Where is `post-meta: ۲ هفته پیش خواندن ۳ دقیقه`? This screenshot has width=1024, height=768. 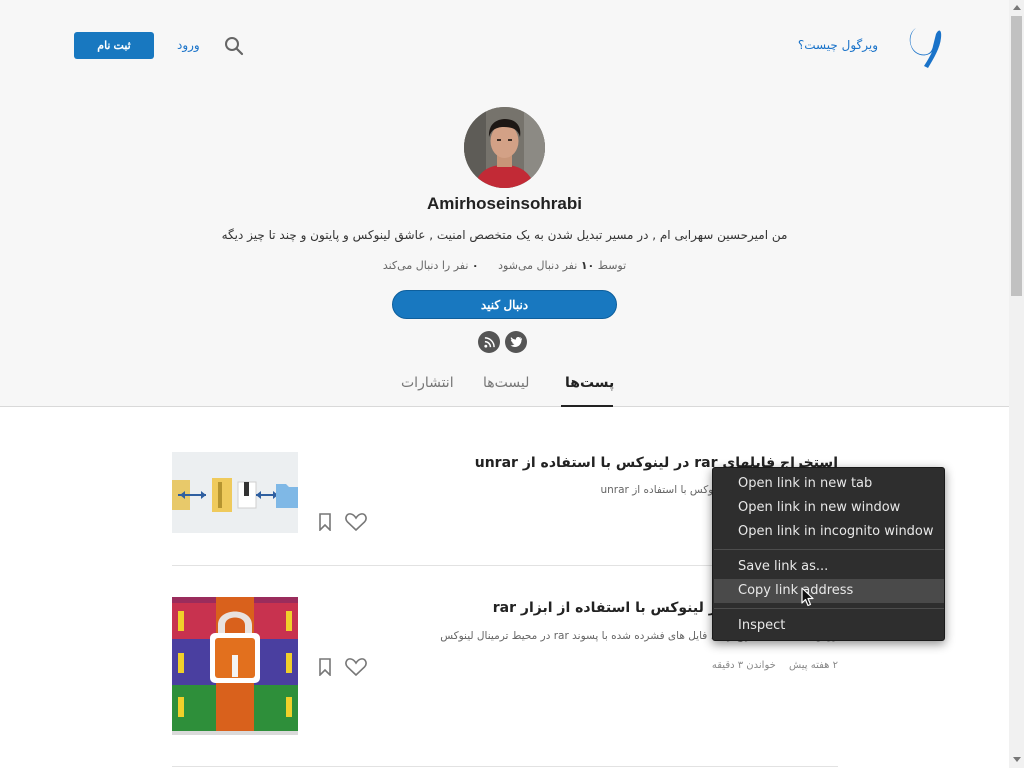
post-meta: ۲ هفته پیش خواندن ۳ دقیقه is located at coordinates (770, 665).